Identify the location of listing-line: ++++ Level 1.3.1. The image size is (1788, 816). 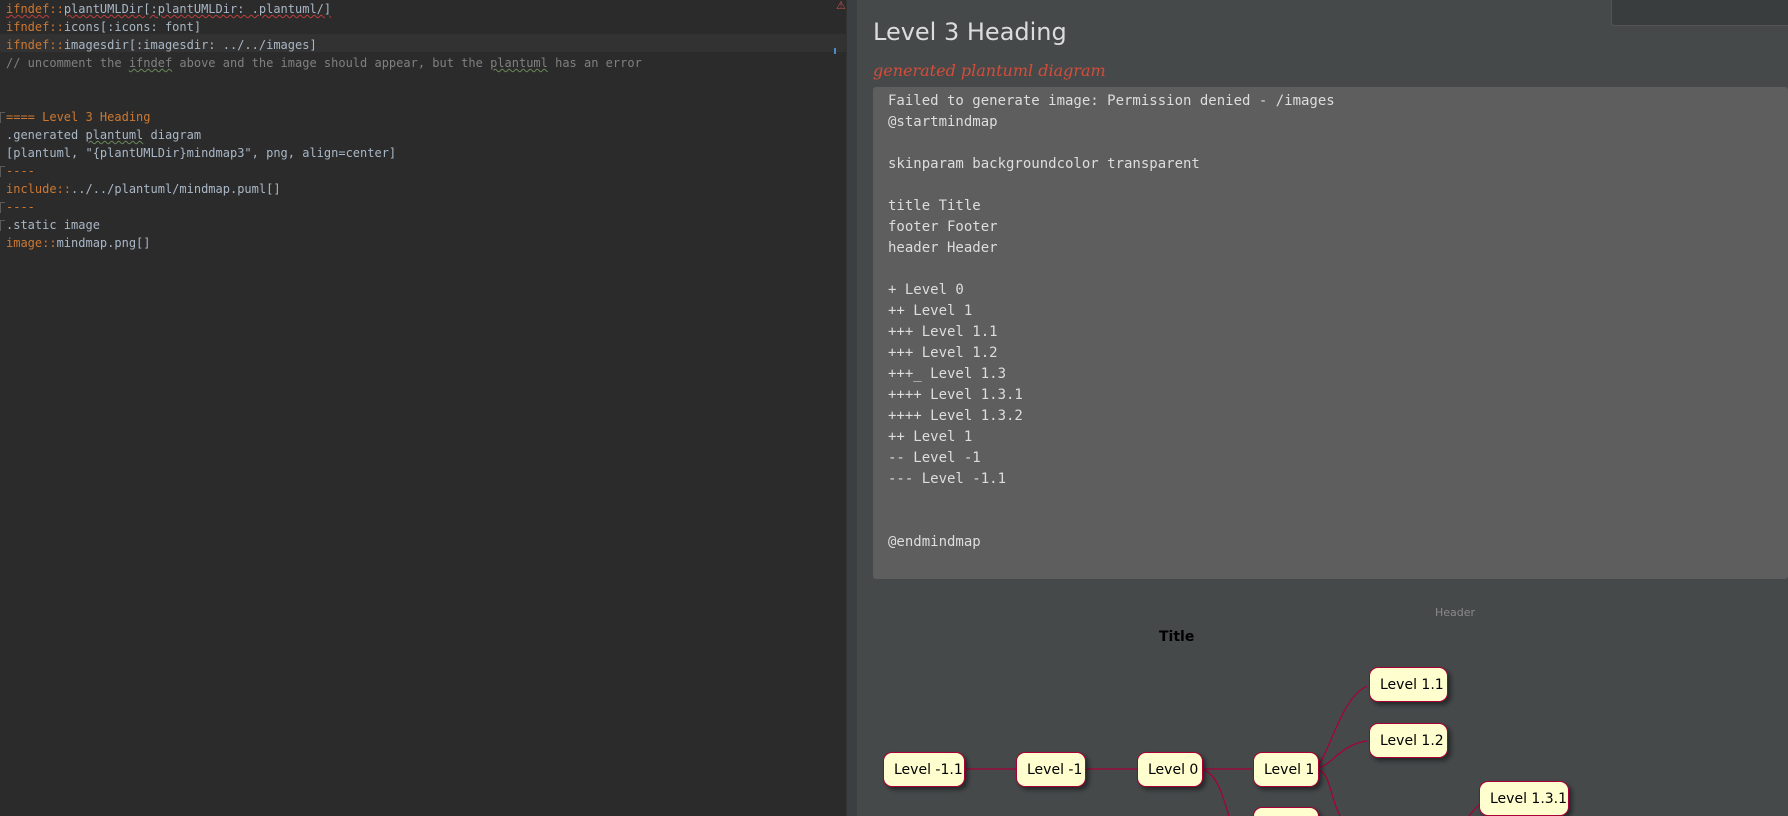
(955, 395).